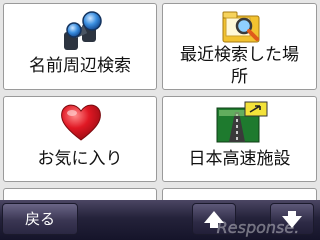 The image size is (320, 240). What do you see at coordinates (40, 219) in the screenshot?
I see `back-button: 戻る` at bounding box center [40, 219].